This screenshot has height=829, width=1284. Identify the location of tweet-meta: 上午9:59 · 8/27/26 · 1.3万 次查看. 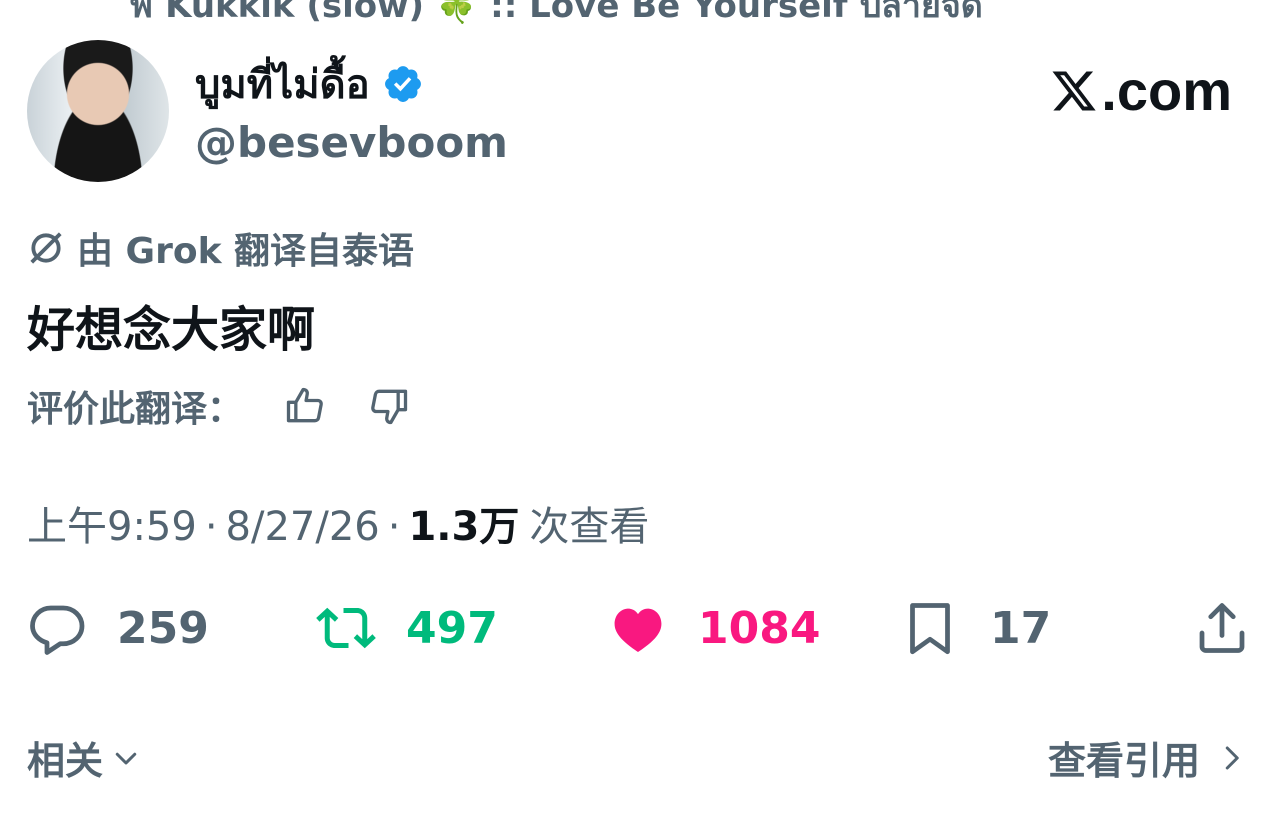
(338, 523).